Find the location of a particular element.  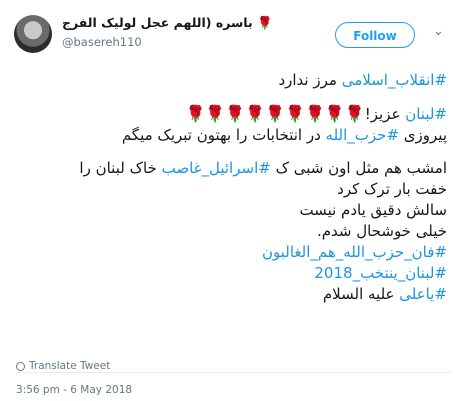

text: در انتخابات را بهتون تبریک میگم is located at coordinates (223, 135).